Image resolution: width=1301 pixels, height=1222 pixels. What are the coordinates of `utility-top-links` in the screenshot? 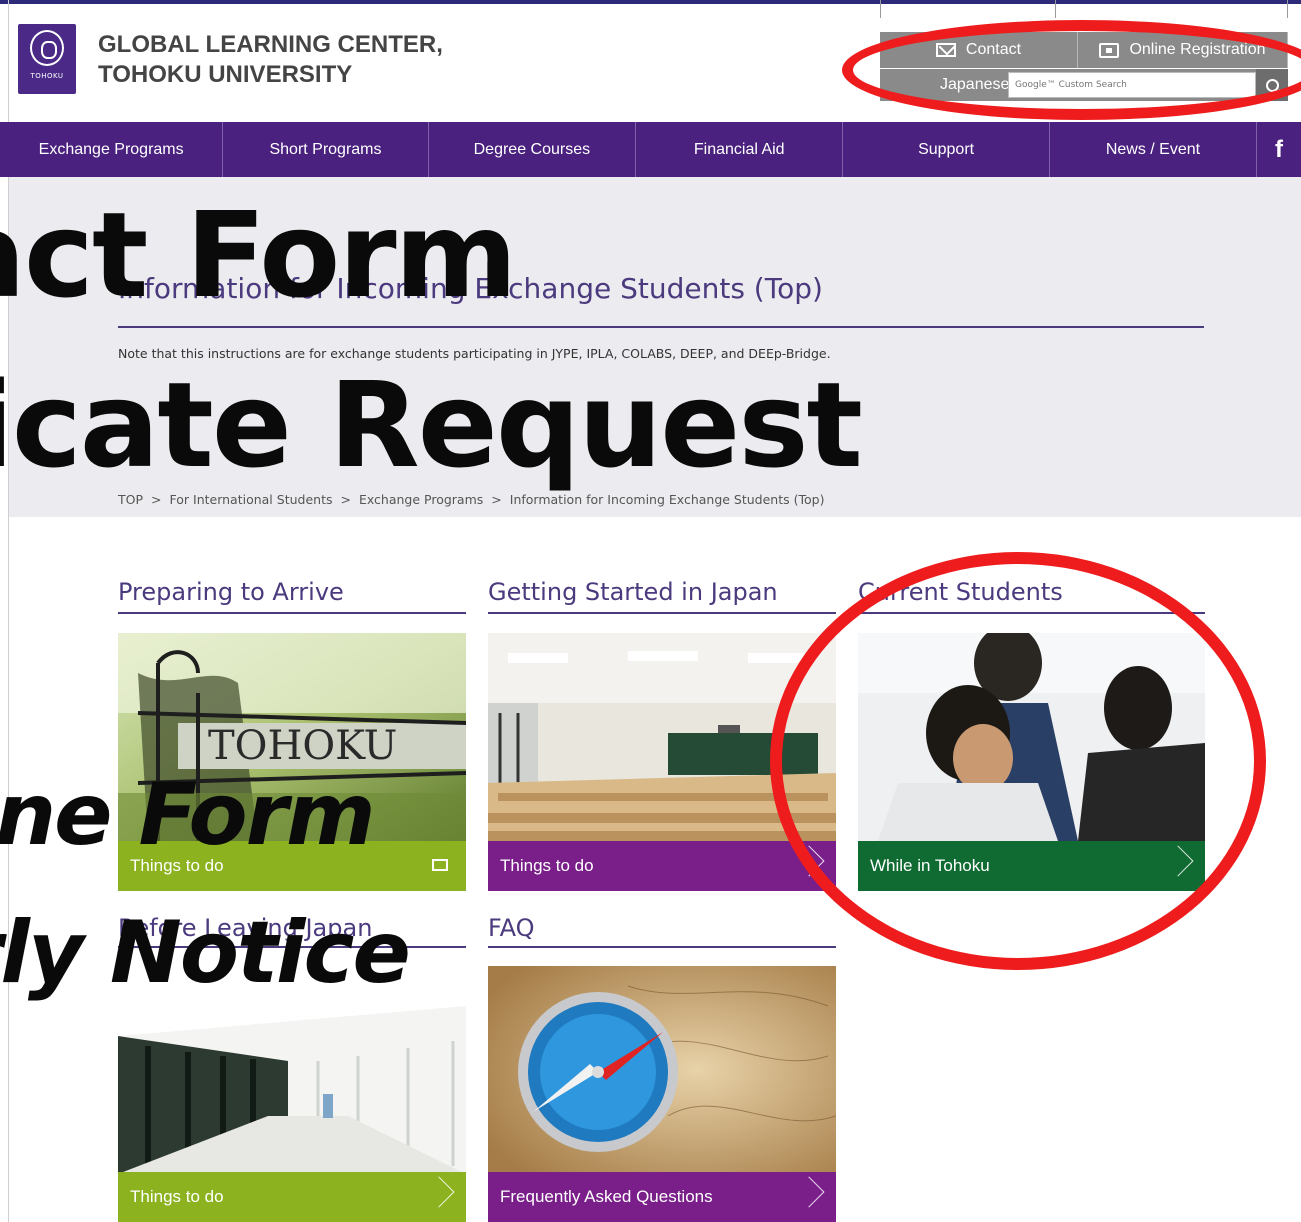 It's located at (1084, 9).